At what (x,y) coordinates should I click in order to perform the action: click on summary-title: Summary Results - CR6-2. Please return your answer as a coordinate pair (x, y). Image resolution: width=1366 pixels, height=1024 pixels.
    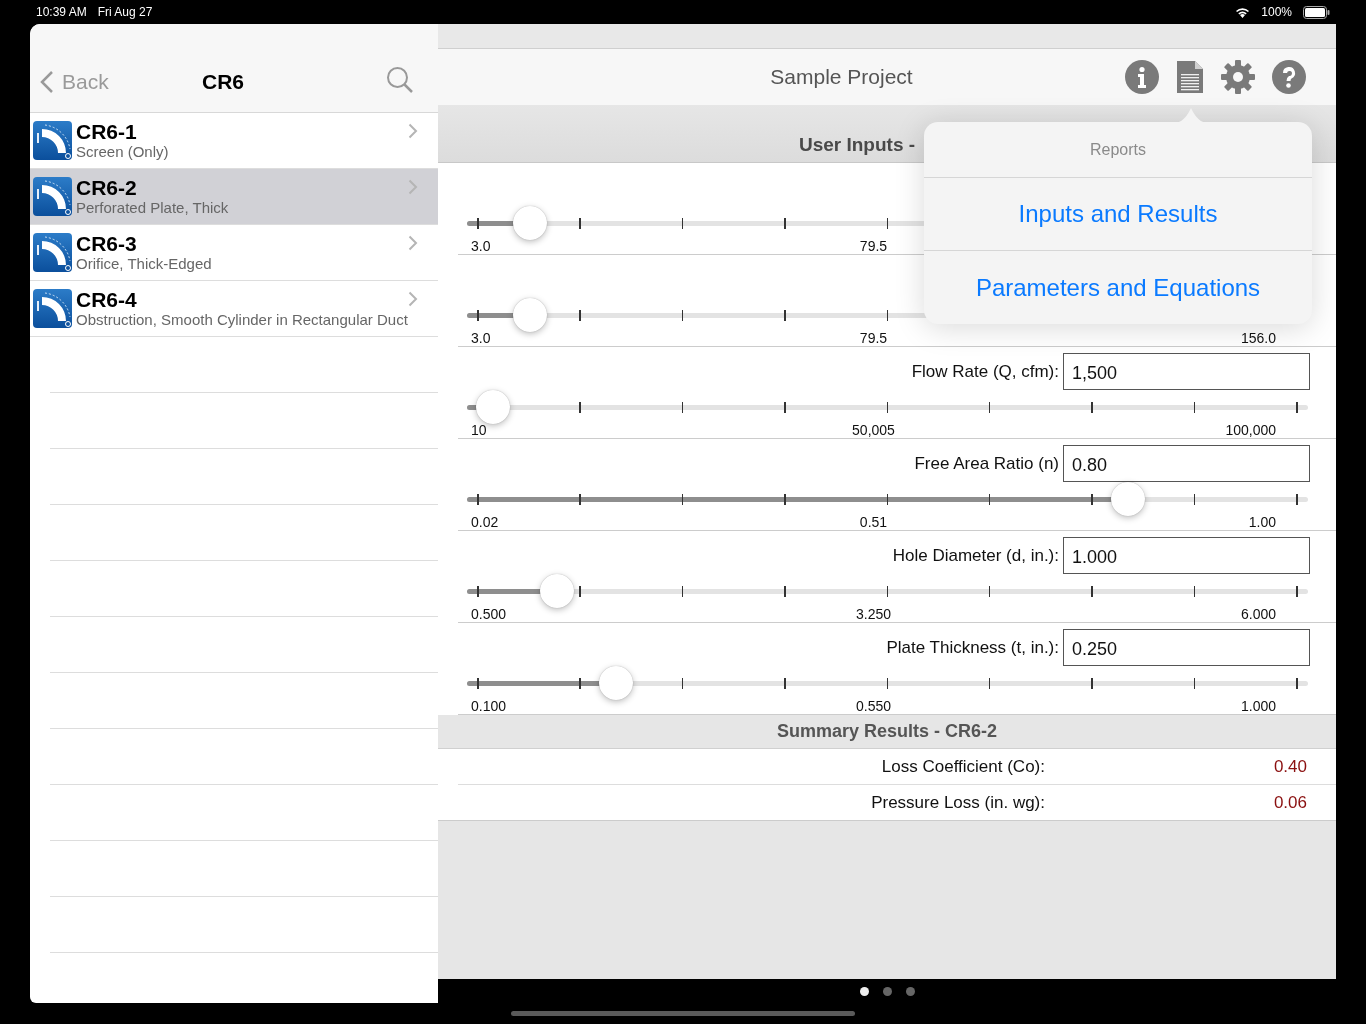
    Looking at the image, I should click on (887, 731).